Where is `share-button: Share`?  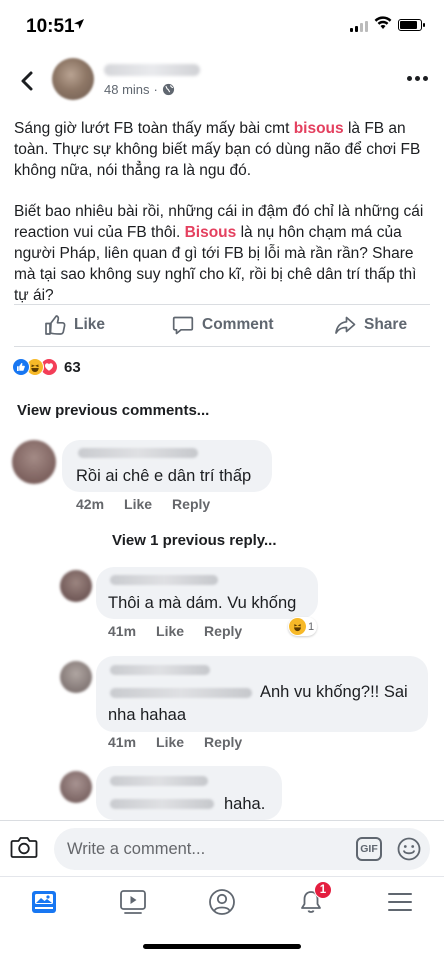
share-button: Share is located at coordinates (370, 325).